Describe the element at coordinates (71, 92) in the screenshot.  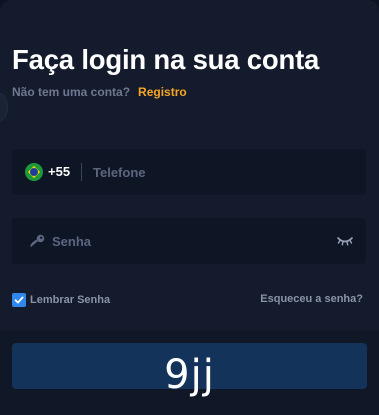
I see `no-account-text: Não tem uma conta?` at that location.